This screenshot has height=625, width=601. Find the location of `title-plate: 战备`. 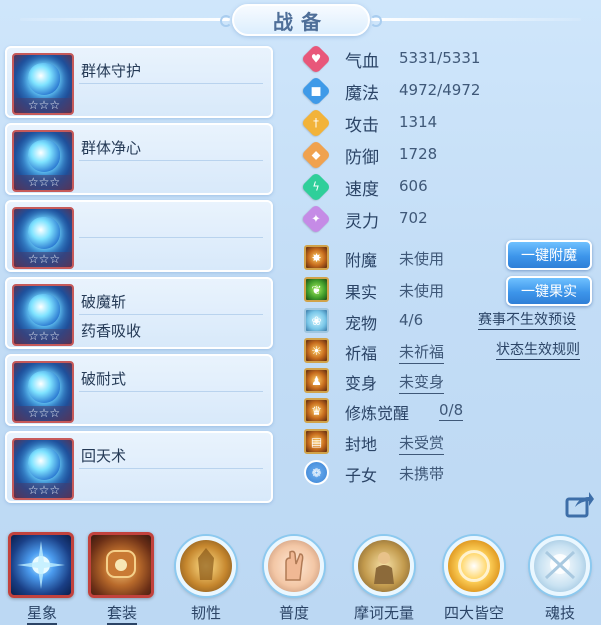

title-plate: 战备 is located at coordinates (301, 20).